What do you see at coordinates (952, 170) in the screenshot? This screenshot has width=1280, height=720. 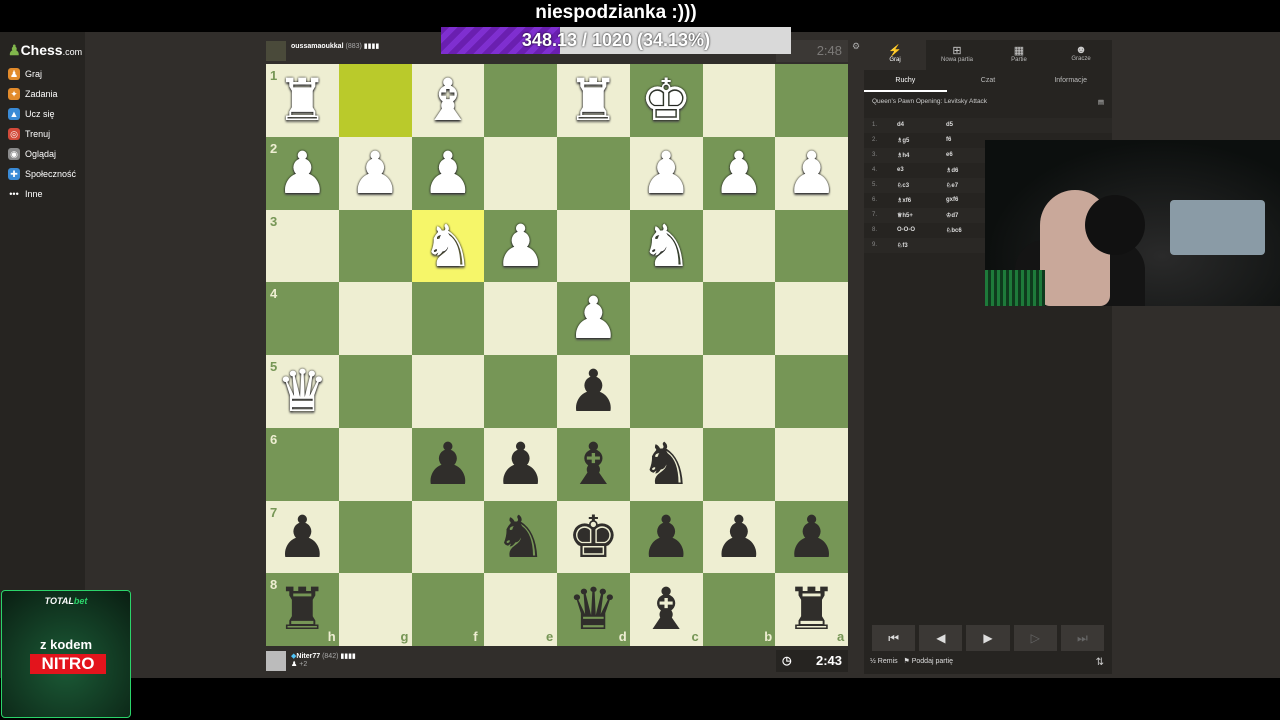 I see `move-b: ♗d6` at bounding box center [952, 170].